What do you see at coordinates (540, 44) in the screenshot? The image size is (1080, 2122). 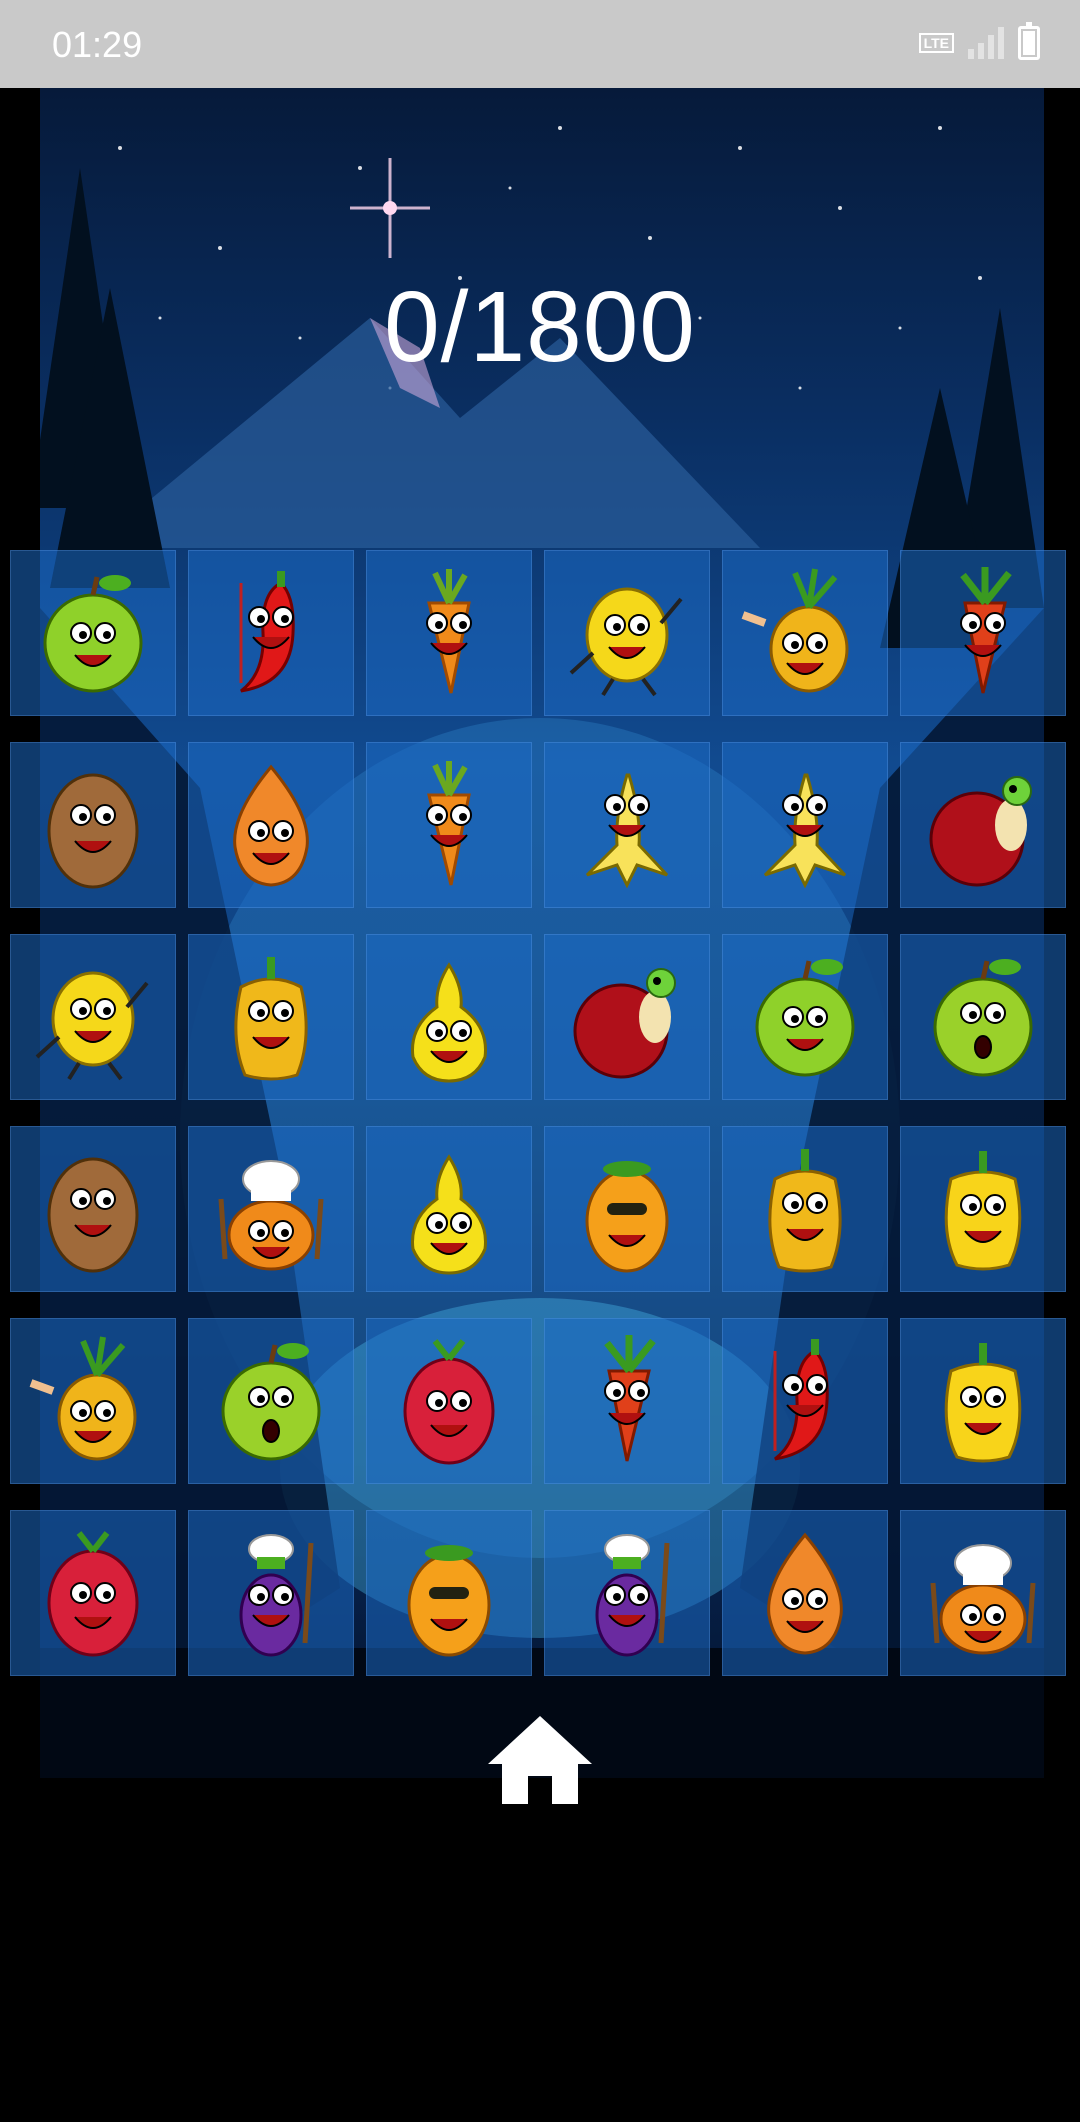 I see `status-bar: 01:29 LTE` at bounding box center [540, 44].